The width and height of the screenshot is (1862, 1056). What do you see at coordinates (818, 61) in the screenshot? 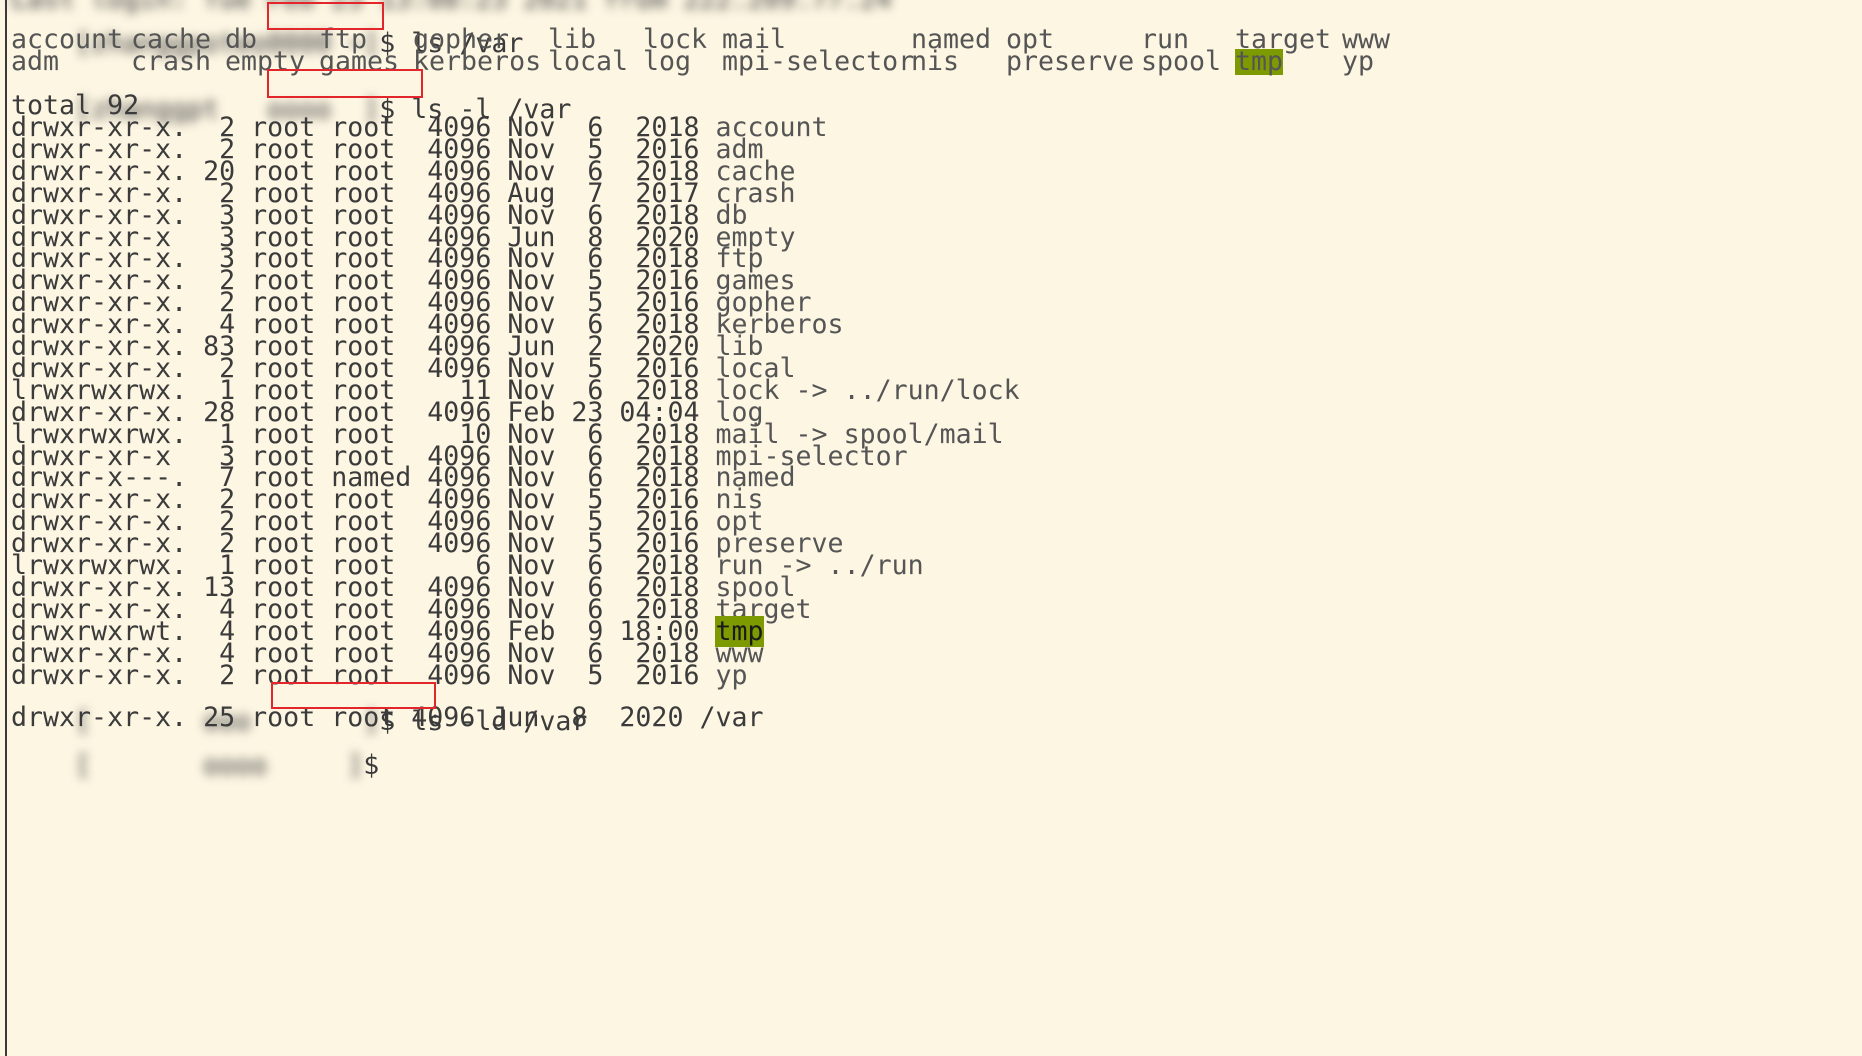
I see `ls-entry: mpi-selector` at bounding box center [818, 61].